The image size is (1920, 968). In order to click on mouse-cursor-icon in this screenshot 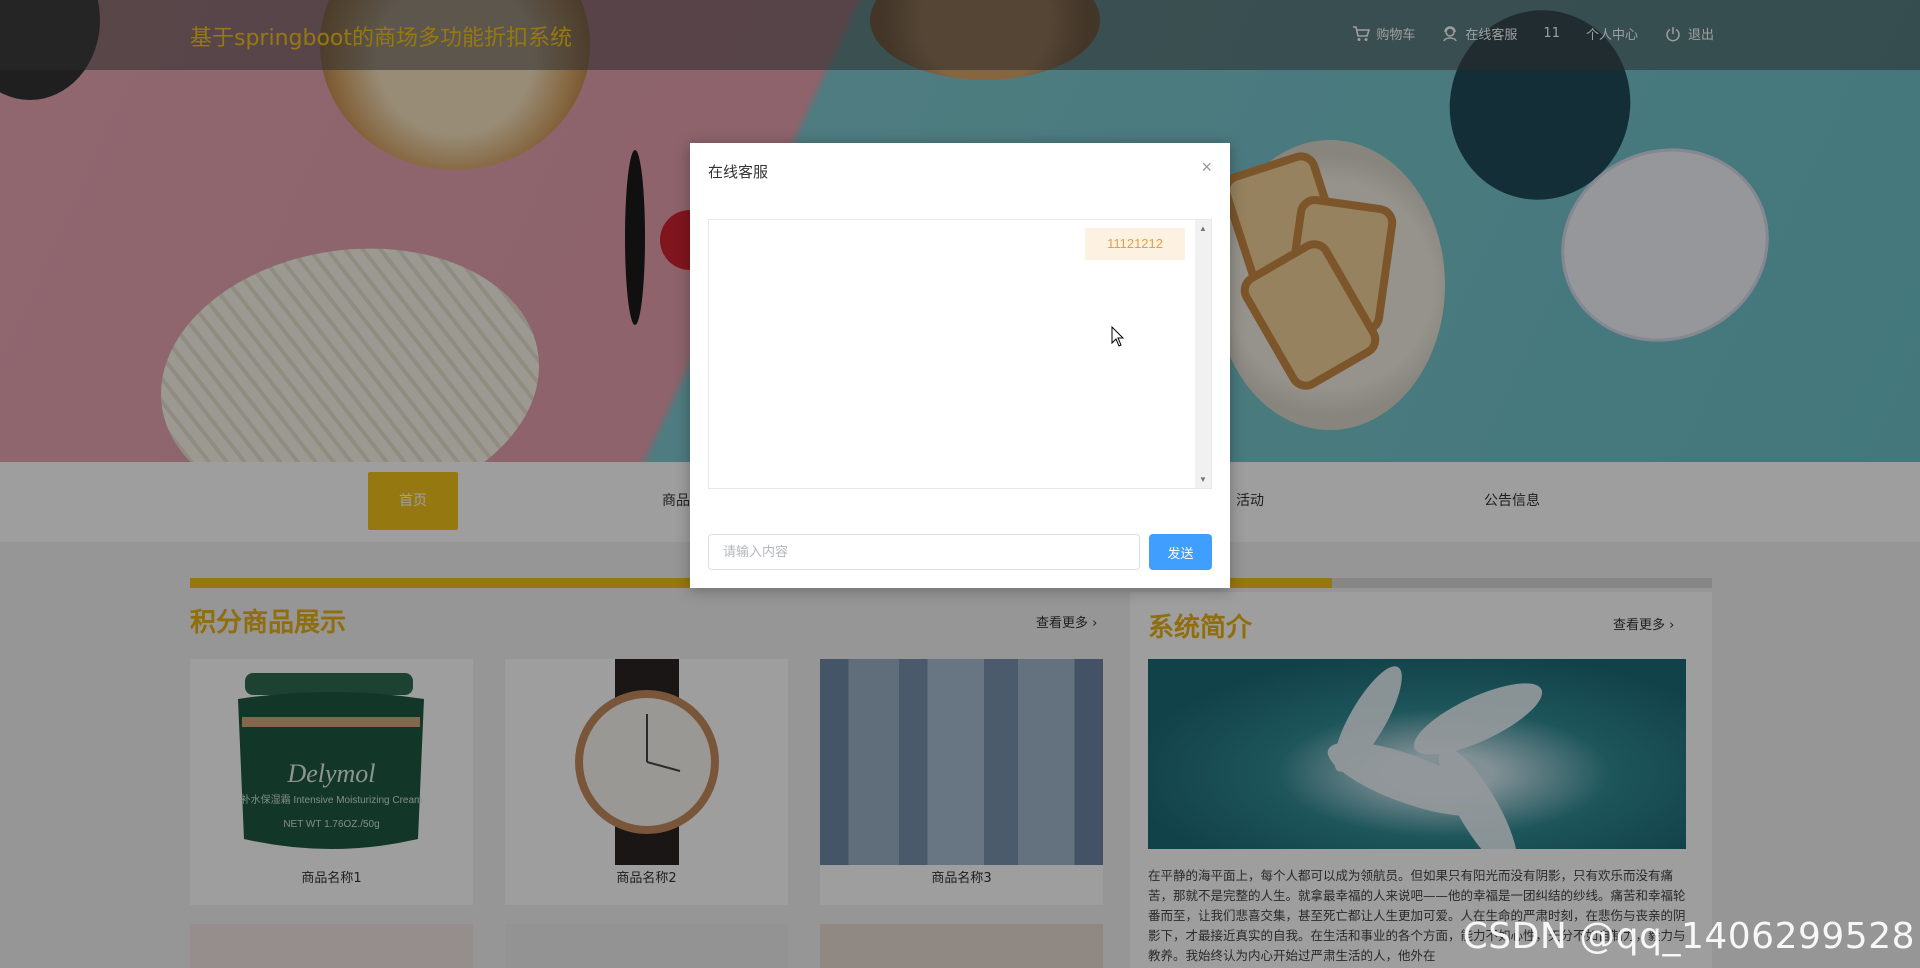, I will do `click(1118, 339)`.